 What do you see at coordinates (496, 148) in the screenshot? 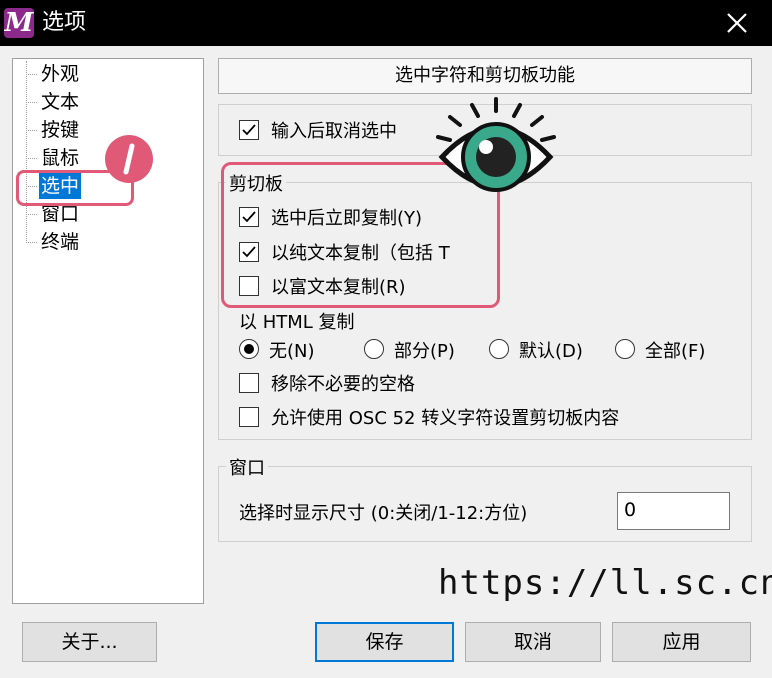
I see `eye-logo-icon` at bounding box center [496, 148].